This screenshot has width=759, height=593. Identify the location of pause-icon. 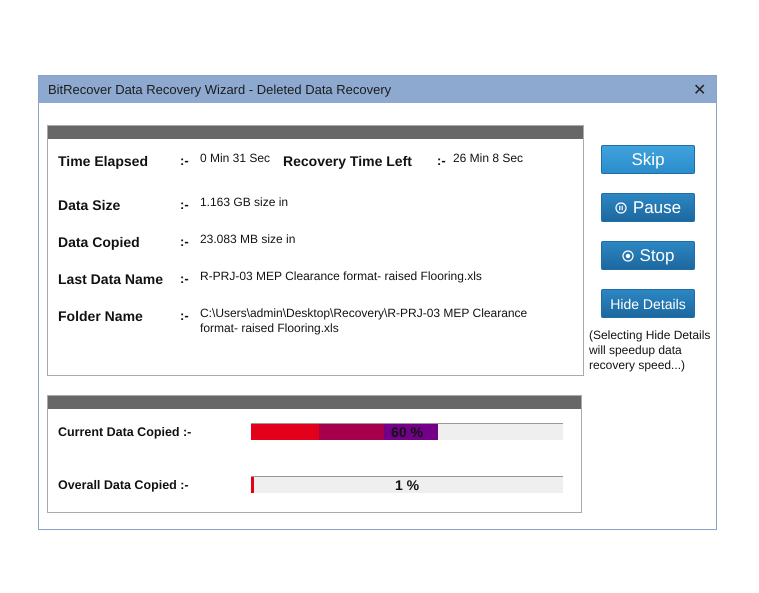
(620, 208).